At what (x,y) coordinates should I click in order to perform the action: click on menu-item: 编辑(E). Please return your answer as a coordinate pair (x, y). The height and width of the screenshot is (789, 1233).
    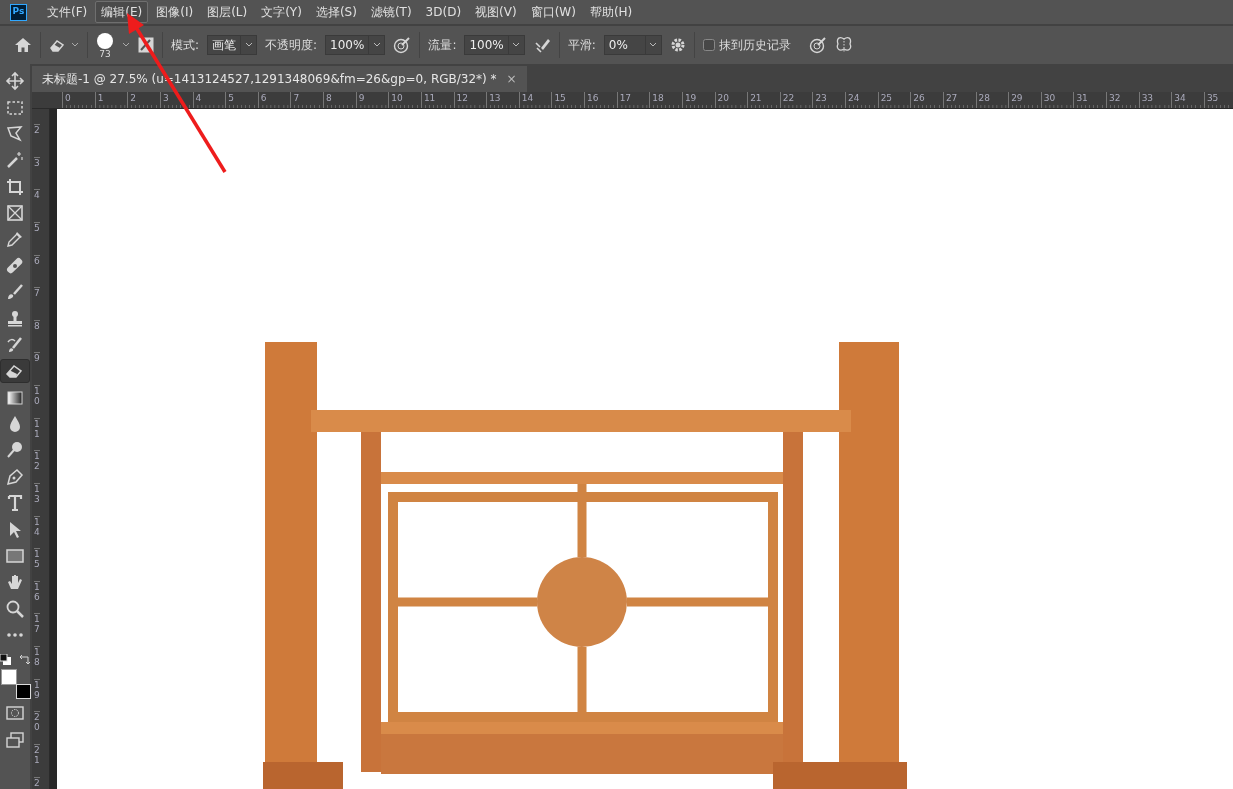
    Looking at the image, I should click on (122, 12).